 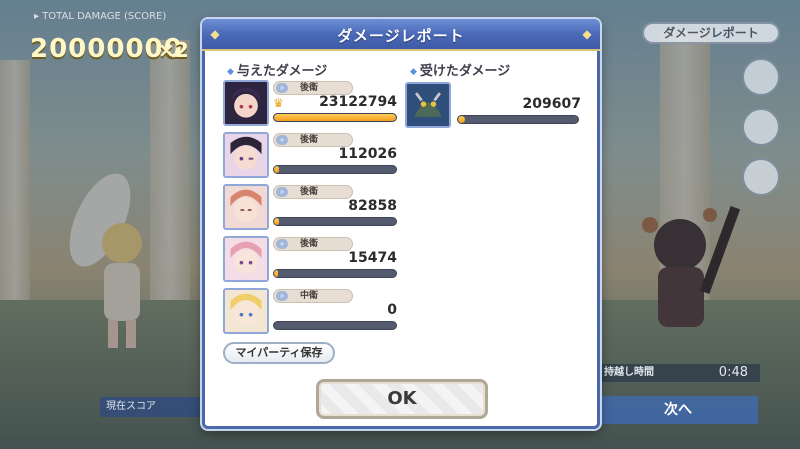 I want to click on score-multiplier: ×2, so click(x=173, y=50).